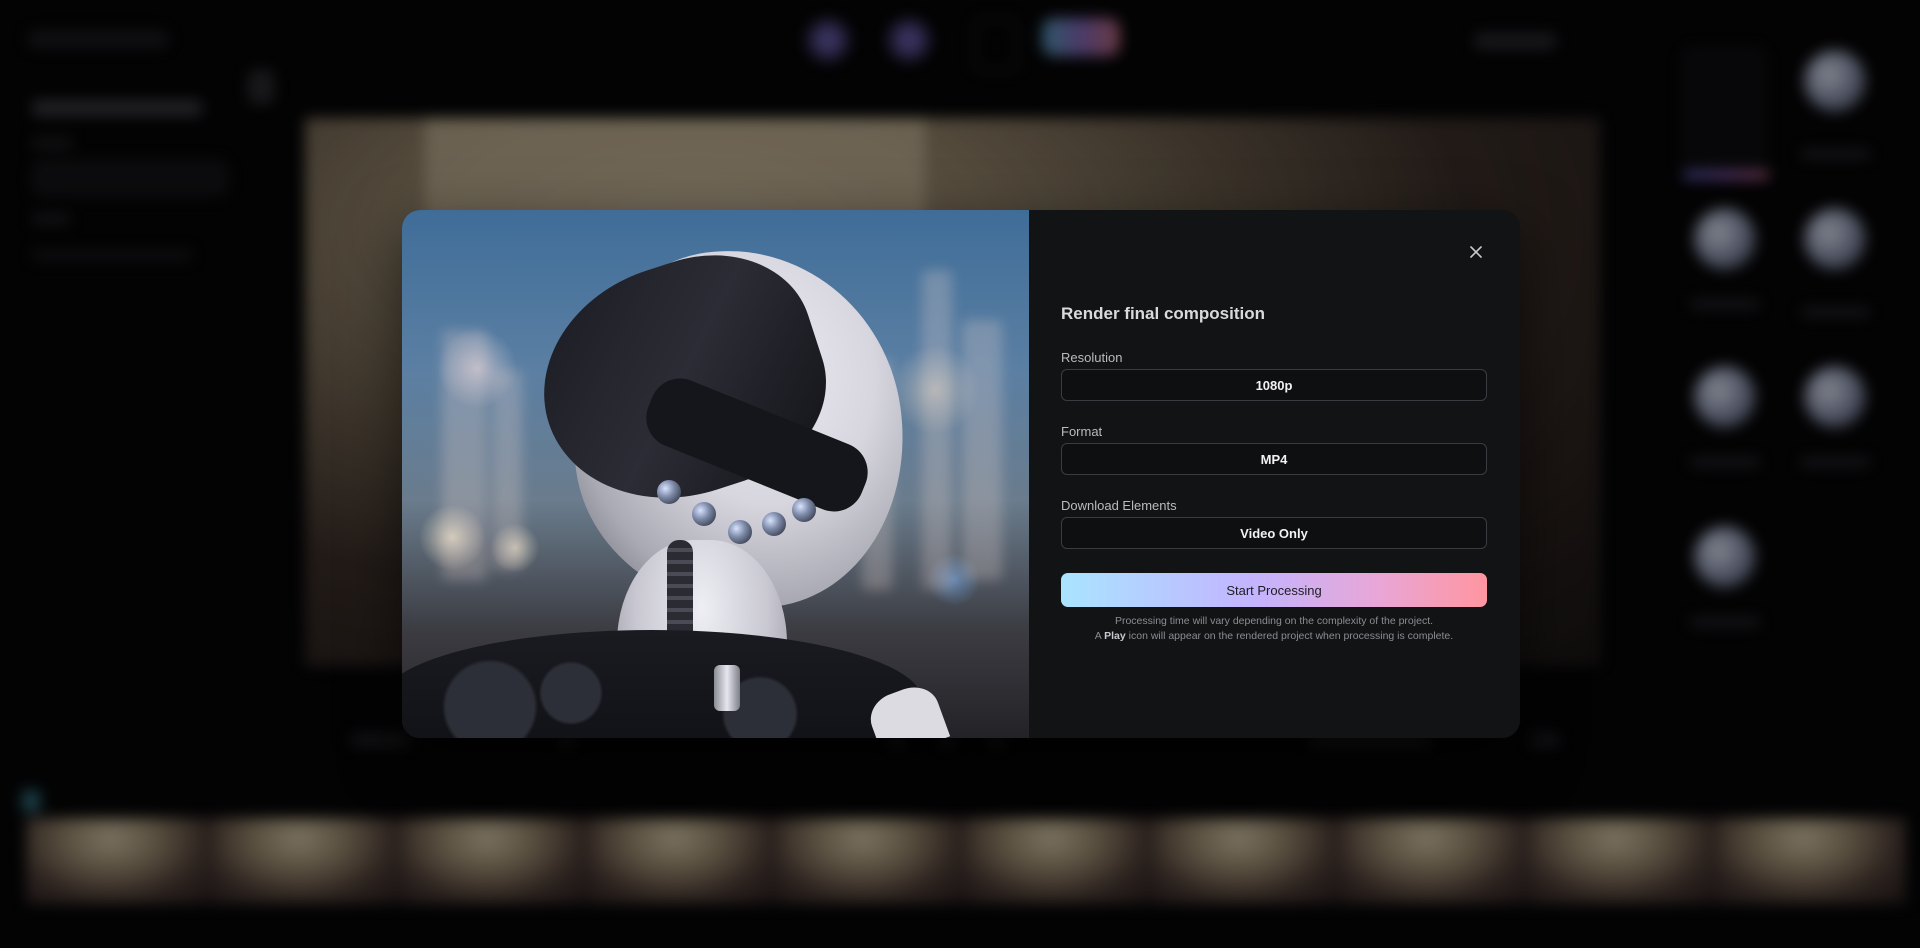 This screenshot has width=1920, height=948. What do you see at coordinates (1082, 431) in the screenshot?
I see `format-label: Format` at bounding box center [1082, 431].